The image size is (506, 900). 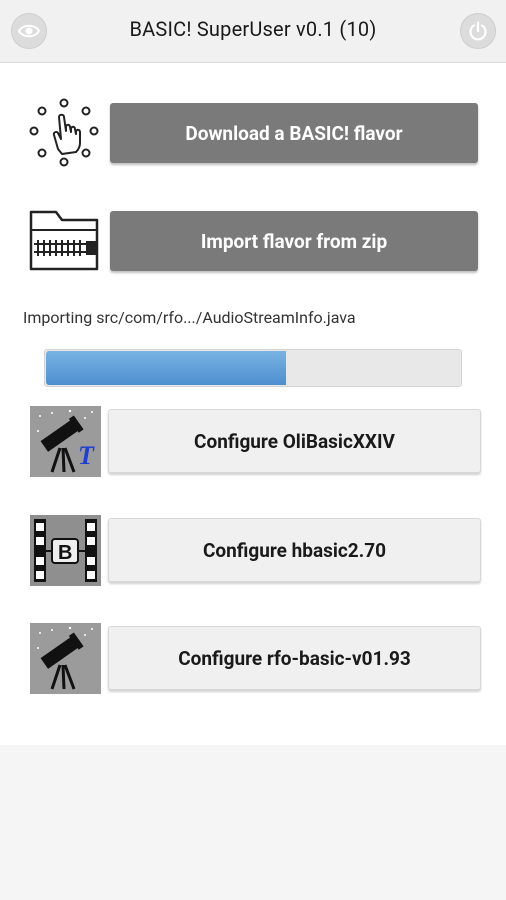 I want to click on configure-flavor-button: Configure OliBasicXXIV, so click(x=294, y=441).